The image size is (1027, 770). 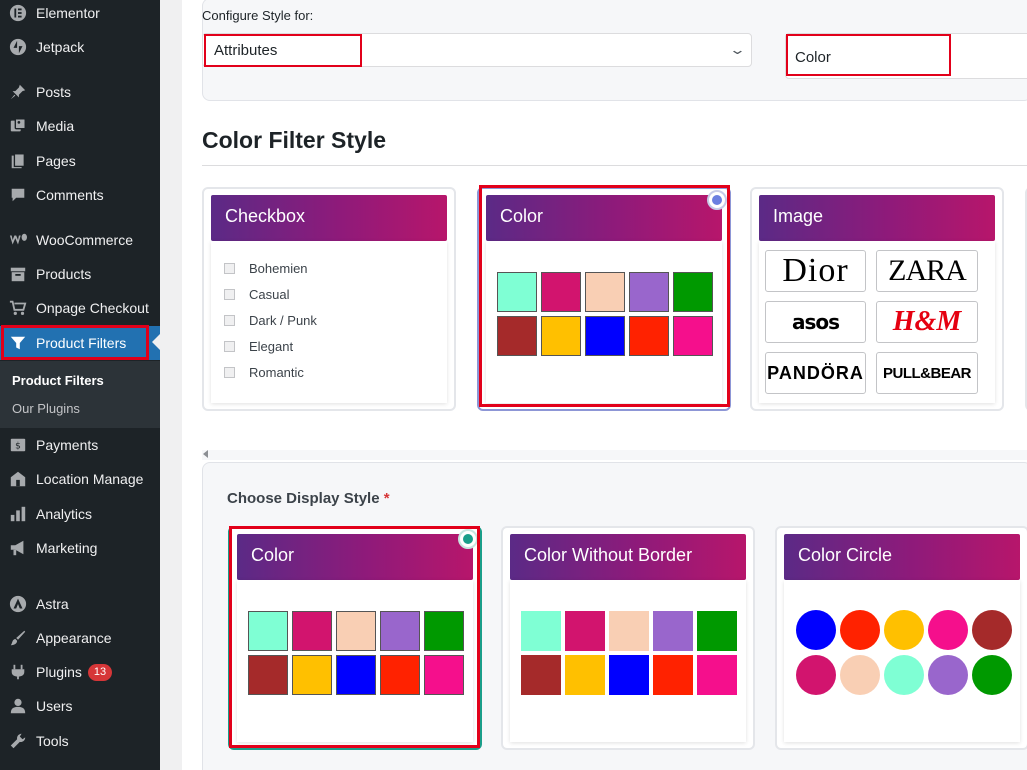 I want to click on menu-item-marketing: Marketing, so click(x=80, y=548).